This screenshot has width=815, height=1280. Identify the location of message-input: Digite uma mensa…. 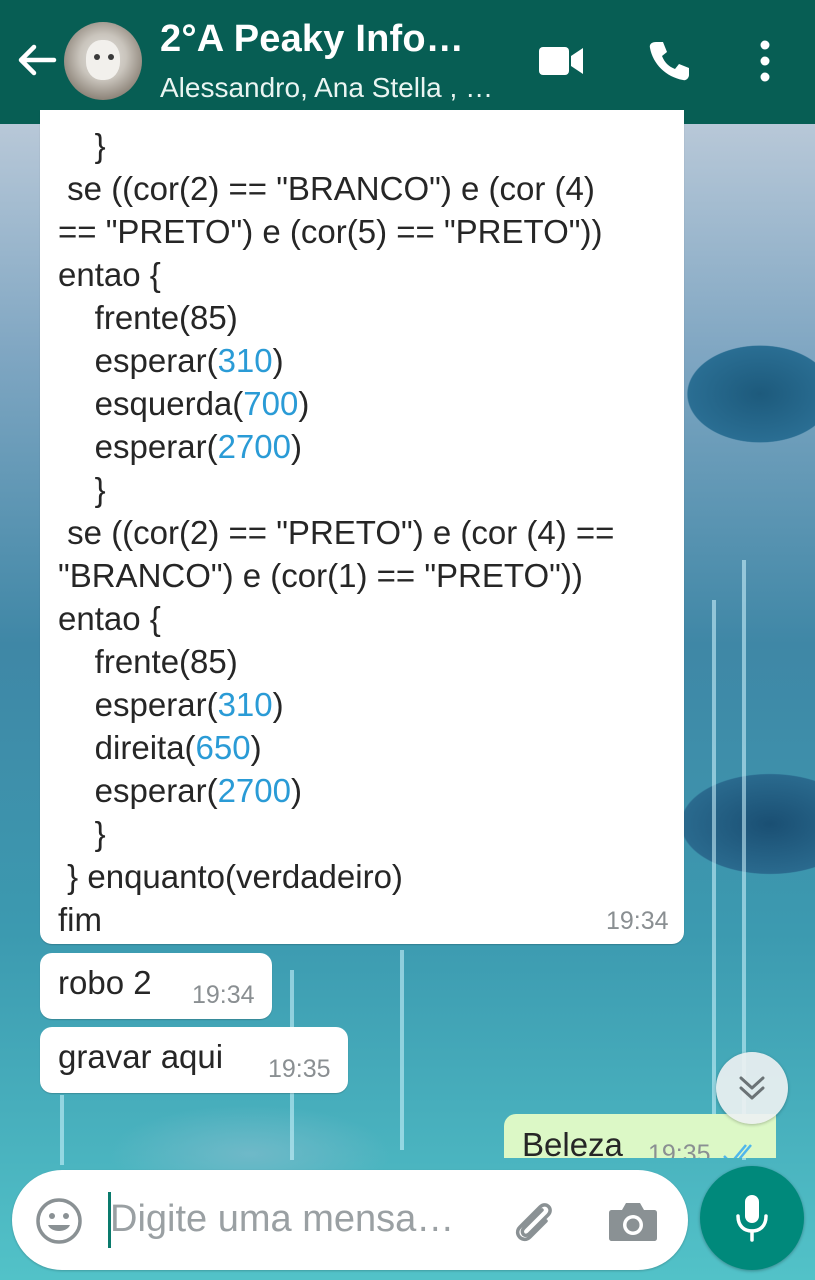
(282, 1219).